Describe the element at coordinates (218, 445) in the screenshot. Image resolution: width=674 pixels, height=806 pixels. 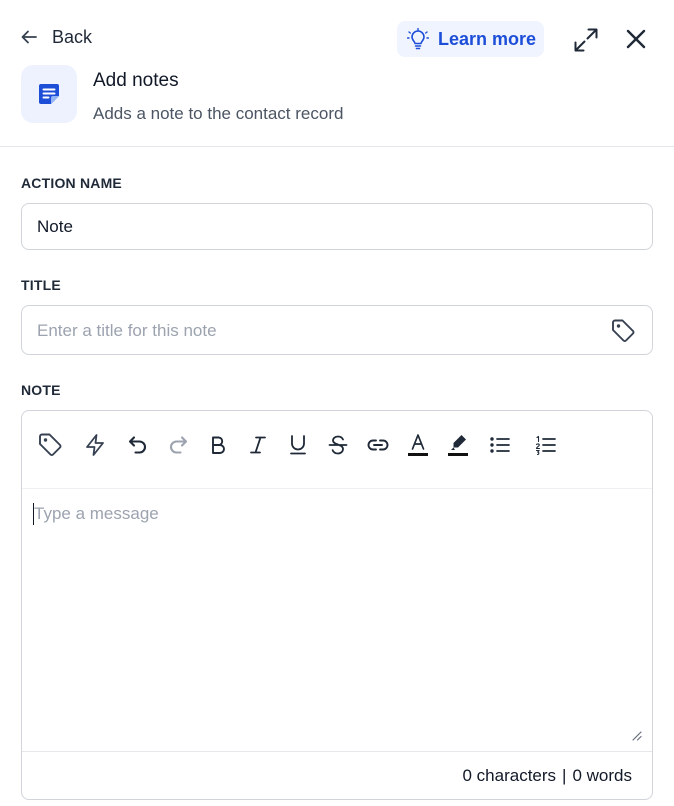
I see `bold-icon` at that location.